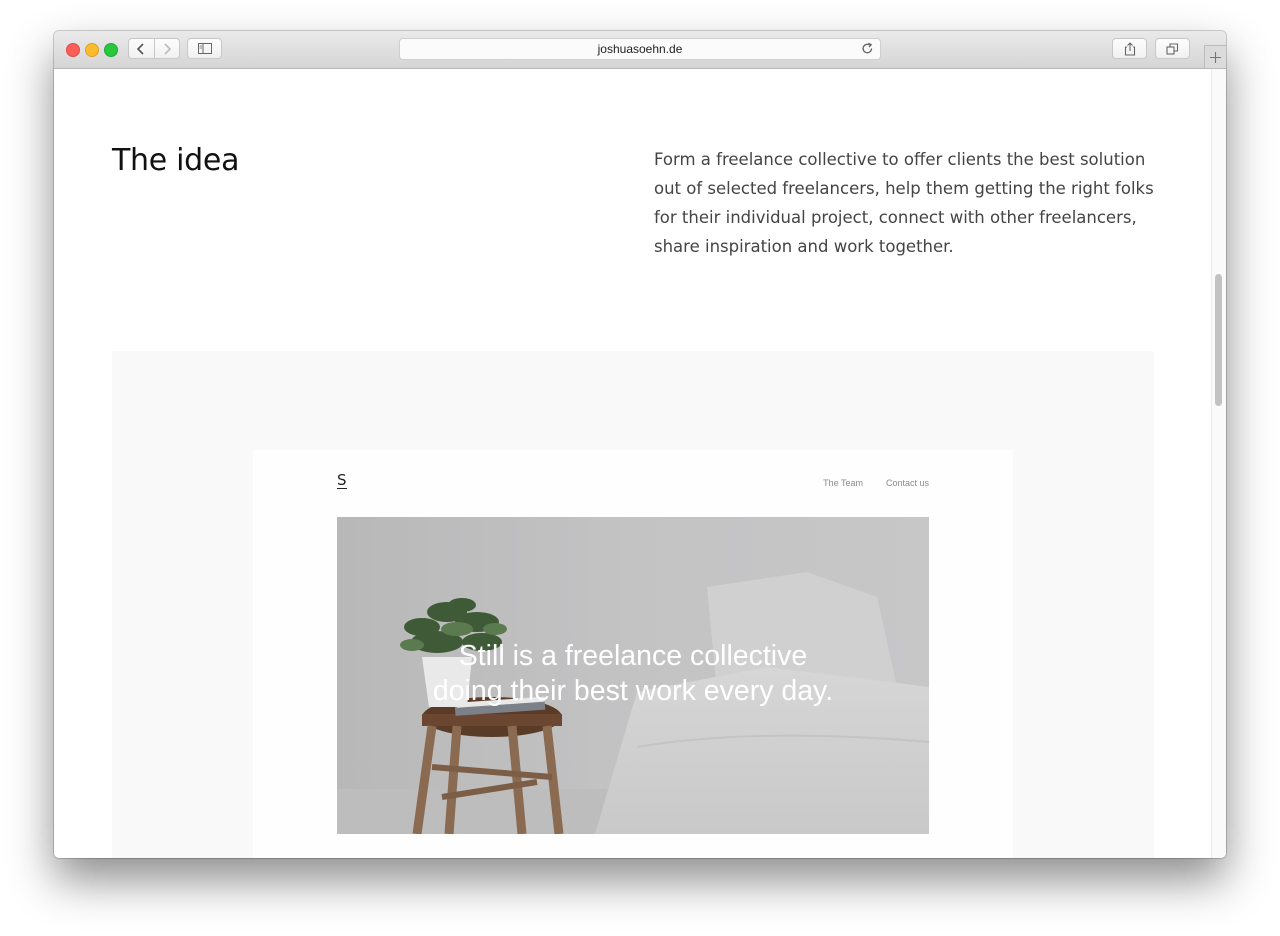 The height and width of the screenshot is (936, 1280). Describe the element at coordinates (342, 480) in the screenshot. I see `mockup-logo: S` at that location.